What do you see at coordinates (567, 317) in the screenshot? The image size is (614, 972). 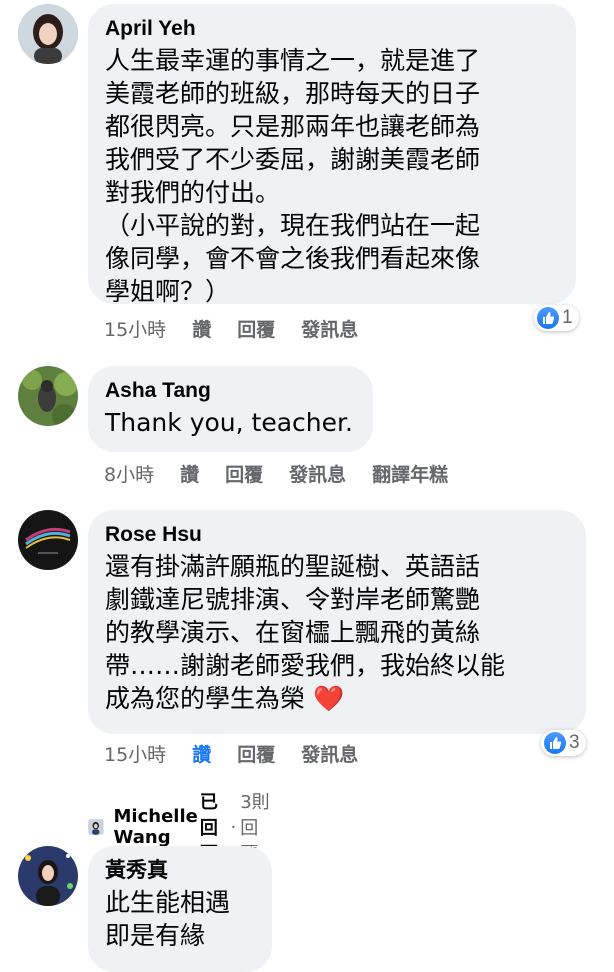 I see `reaction-count-value: 1` at bounding box center [567, 317].